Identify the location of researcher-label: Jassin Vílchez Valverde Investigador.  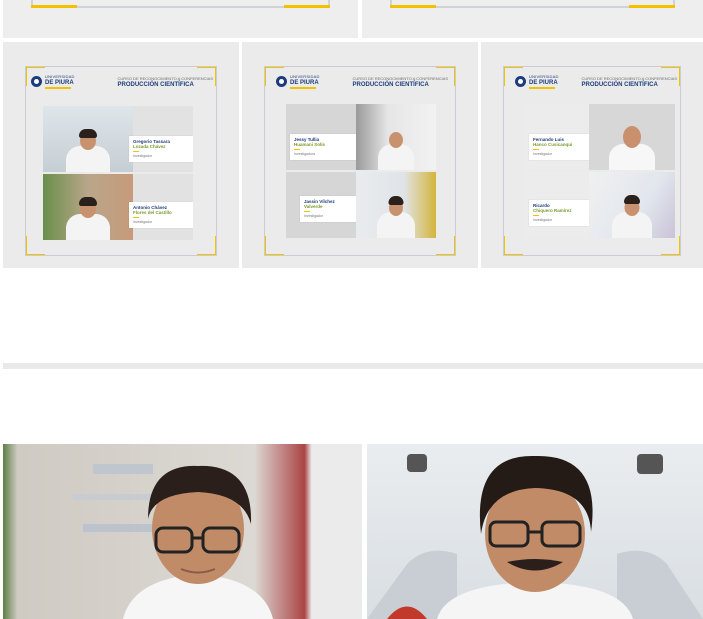
(329, 209).